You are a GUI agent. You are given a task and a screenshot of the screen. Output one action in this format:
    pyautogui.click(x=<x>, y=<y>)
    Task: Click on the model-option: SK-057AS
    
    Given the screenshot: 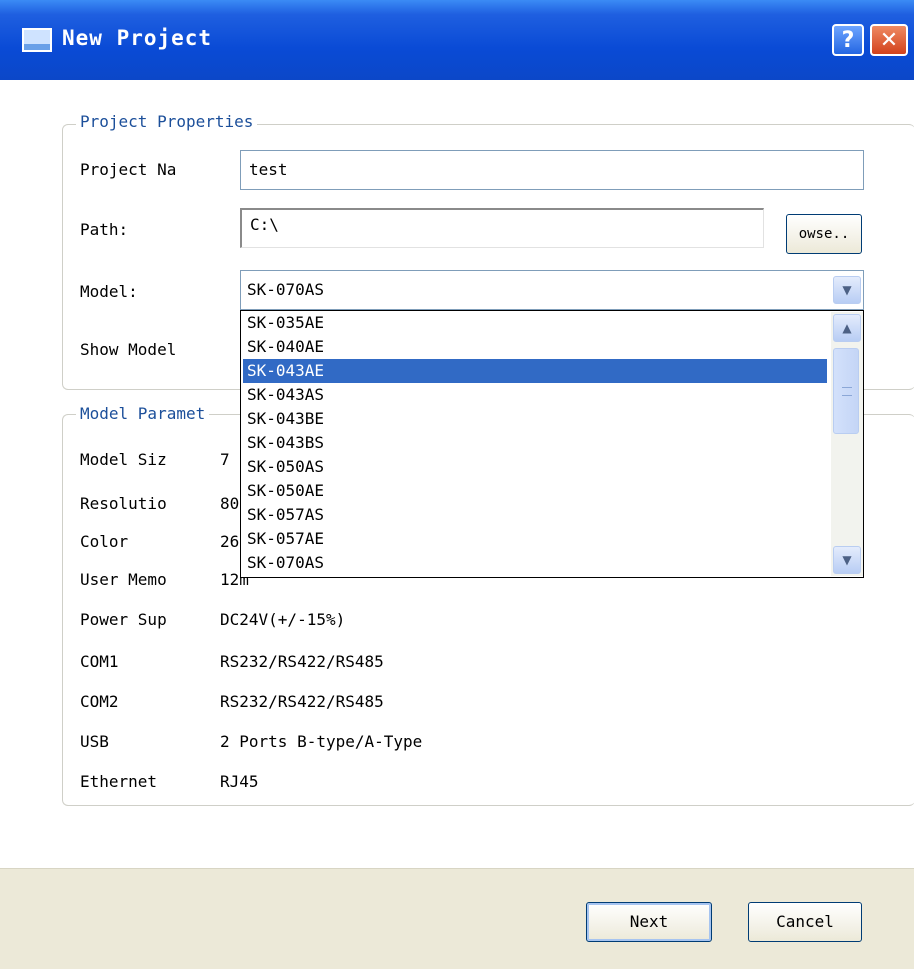 What is the action you would take?
    pyautogui.click(x=285, y=515)
    